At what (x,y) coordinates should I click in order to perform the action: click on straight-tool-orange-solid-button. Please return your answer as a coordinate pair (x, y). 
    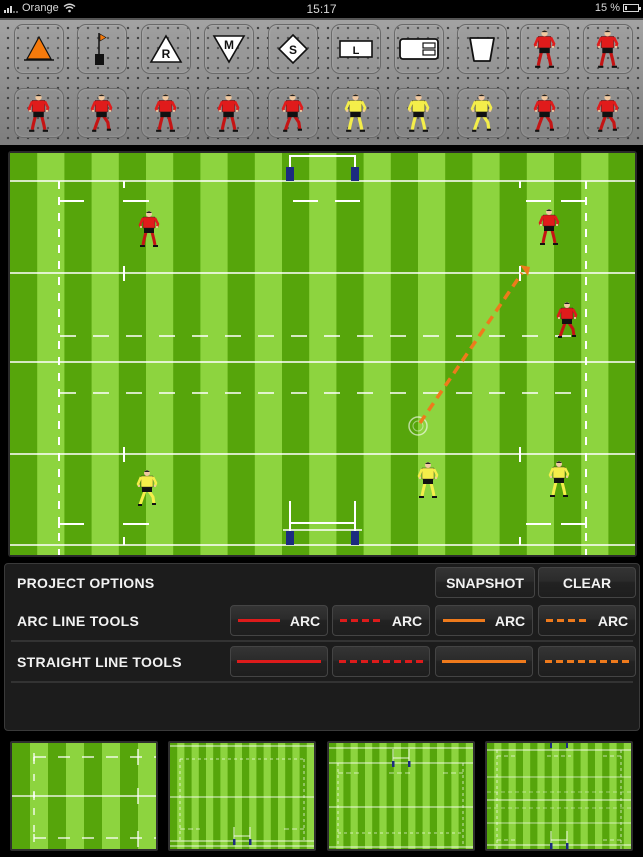
    Looking at the image, I should click on (484, 661).